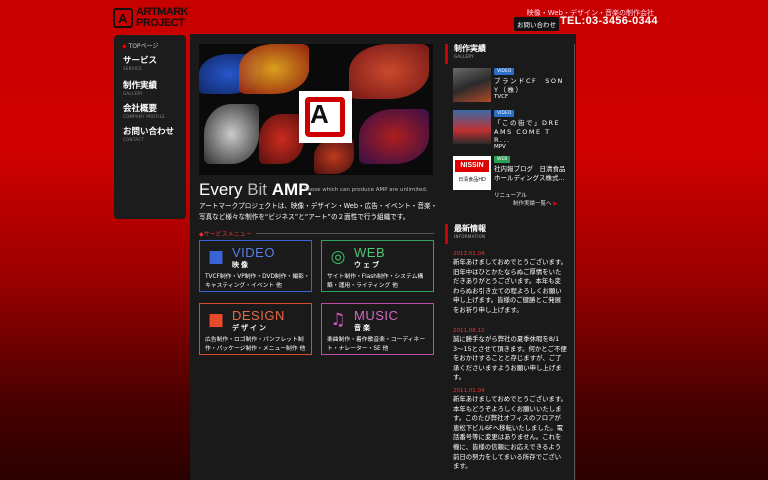  Describe the element at coordinates (510, 196) in the screenshot. I see `gallery-item-type: リニューアル` at that location.